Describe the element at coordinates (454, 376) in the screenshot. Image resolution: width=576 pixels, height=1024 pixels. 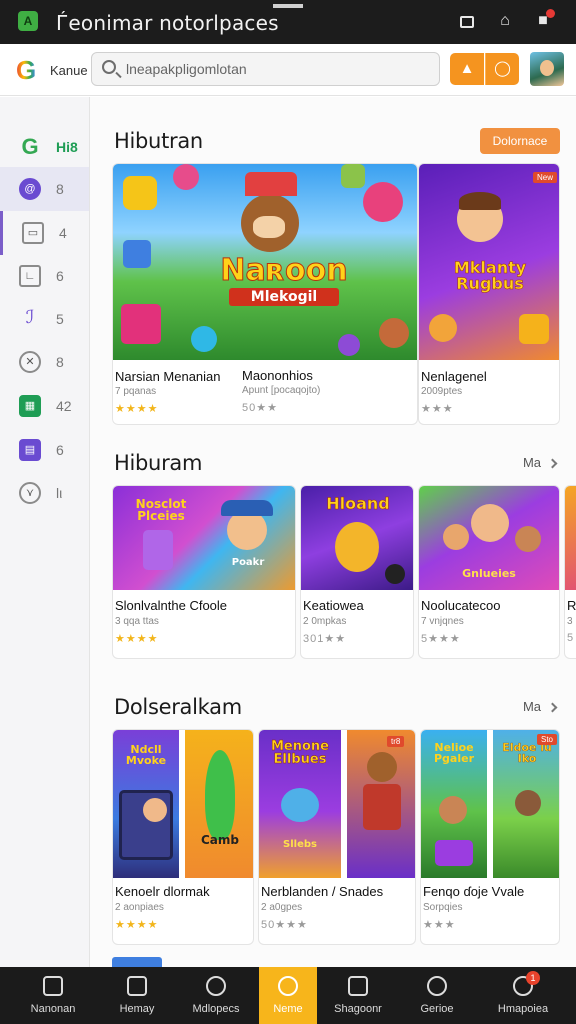
I see `game-title: Nenlagenel` at that location.